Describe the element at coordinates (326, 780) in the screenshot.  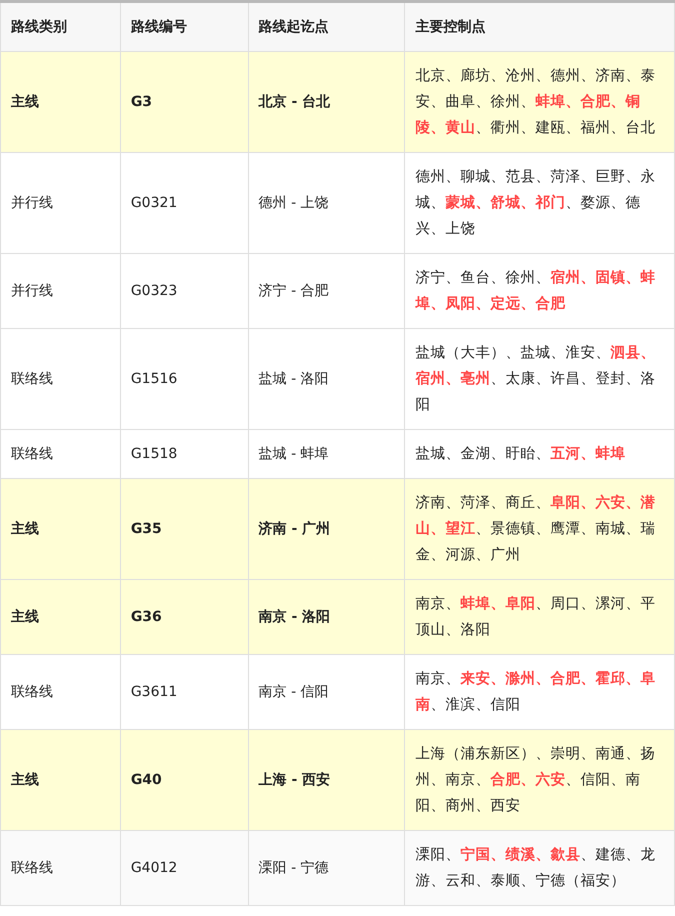
I see `route-endpoints-cell: 上海 - 西安` at that location.